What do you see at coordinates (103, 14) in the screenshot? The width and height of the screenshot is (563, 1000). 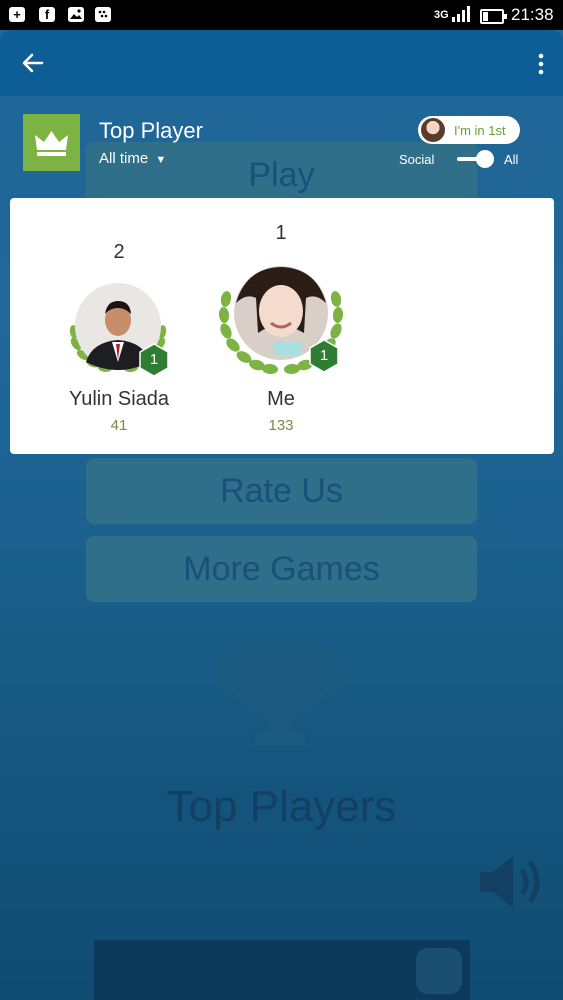 I see `bbm-icon` at bounding box center [103, 14].